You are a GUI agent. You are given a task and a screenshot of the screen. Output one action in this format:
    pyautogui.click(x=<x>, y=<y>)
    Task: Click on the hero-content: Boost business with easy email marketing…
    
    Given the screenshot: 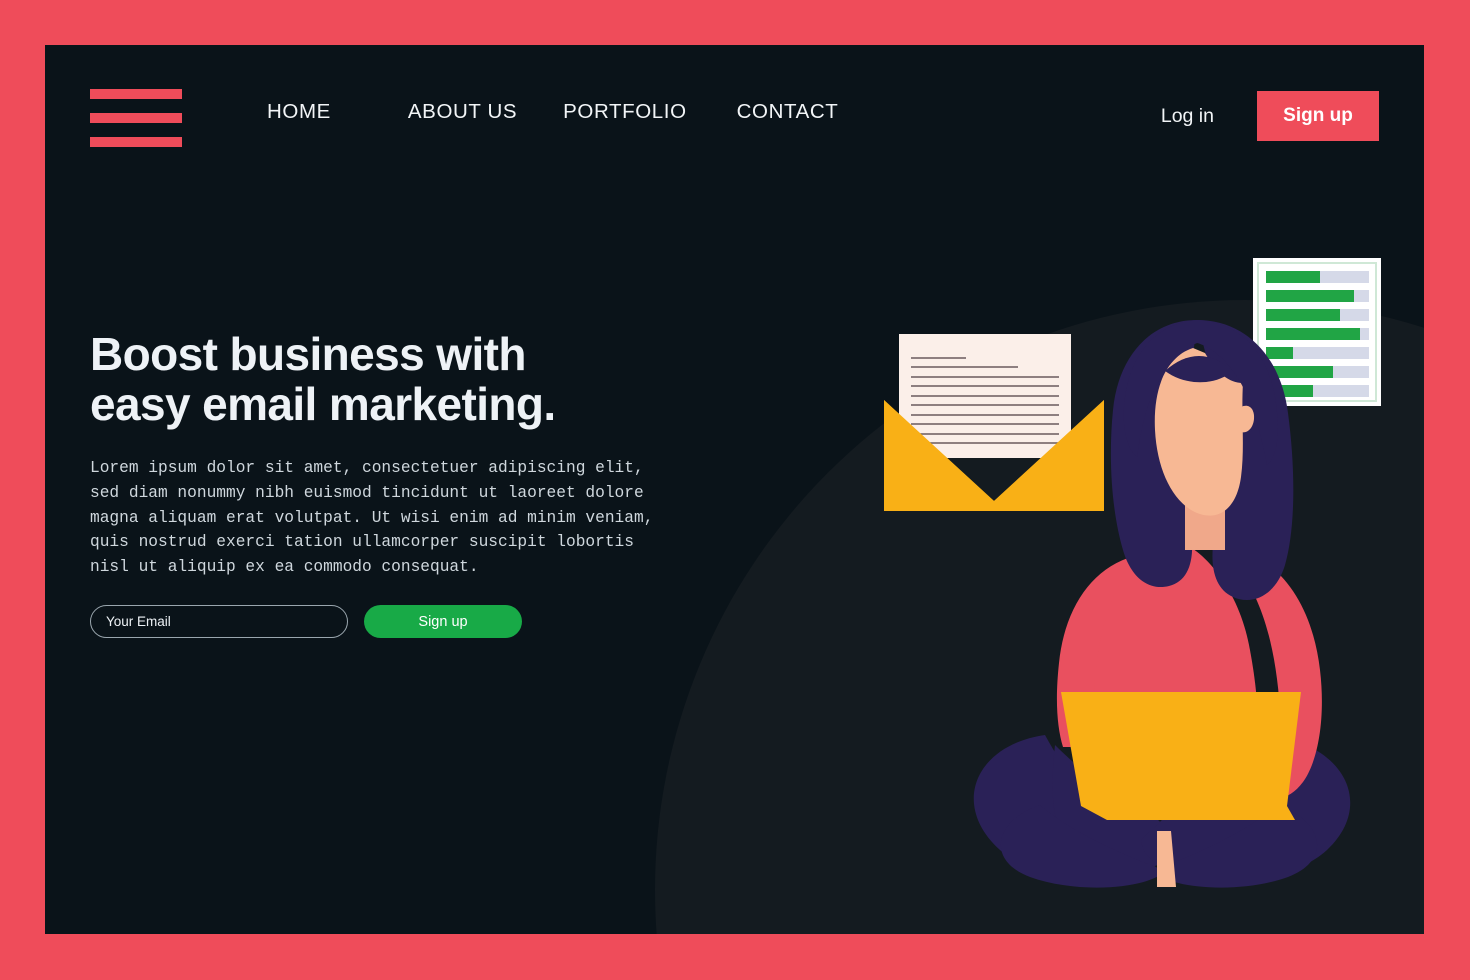 What is the action you would take?
    pyautogui.click(x=400, y=453)
    